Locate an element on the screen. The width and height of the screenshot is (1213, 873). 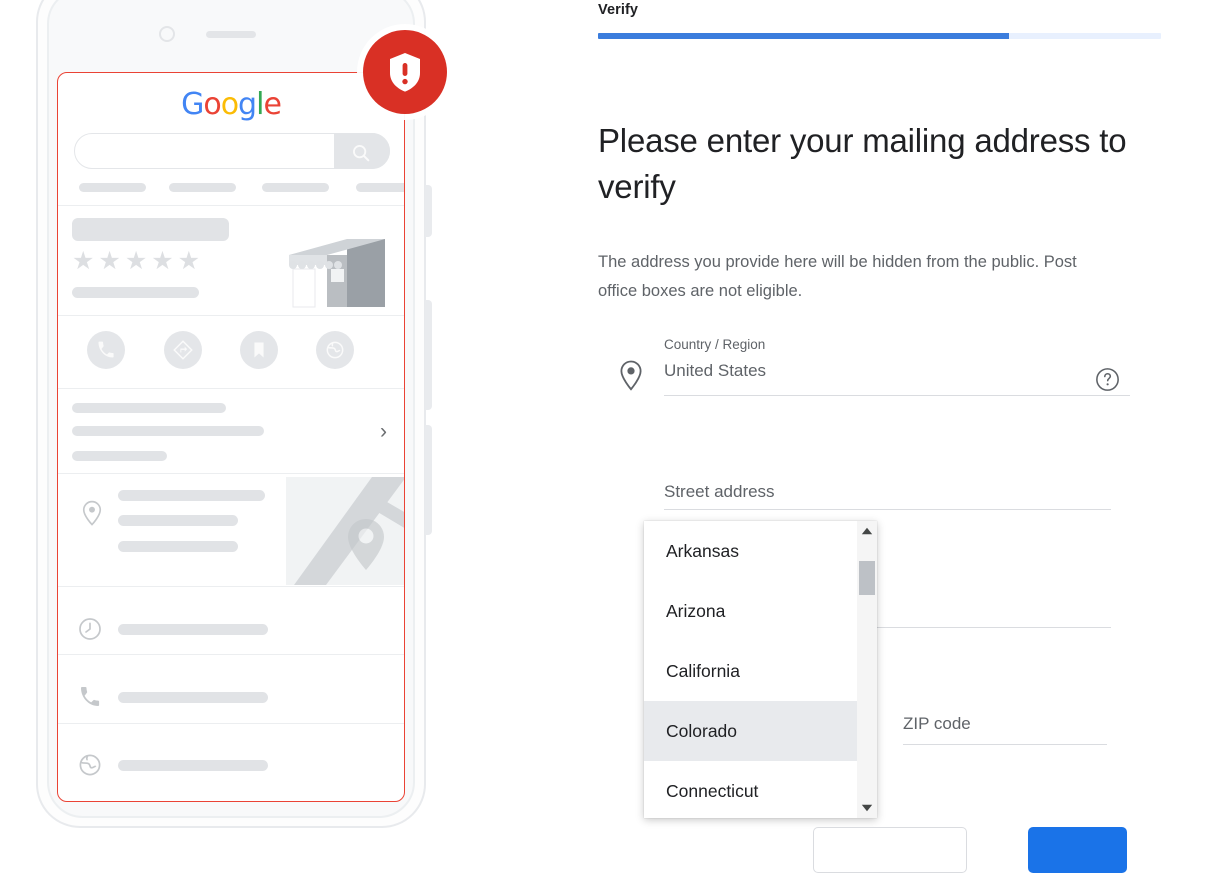
action-save-button is located at coordinates (259, 350).